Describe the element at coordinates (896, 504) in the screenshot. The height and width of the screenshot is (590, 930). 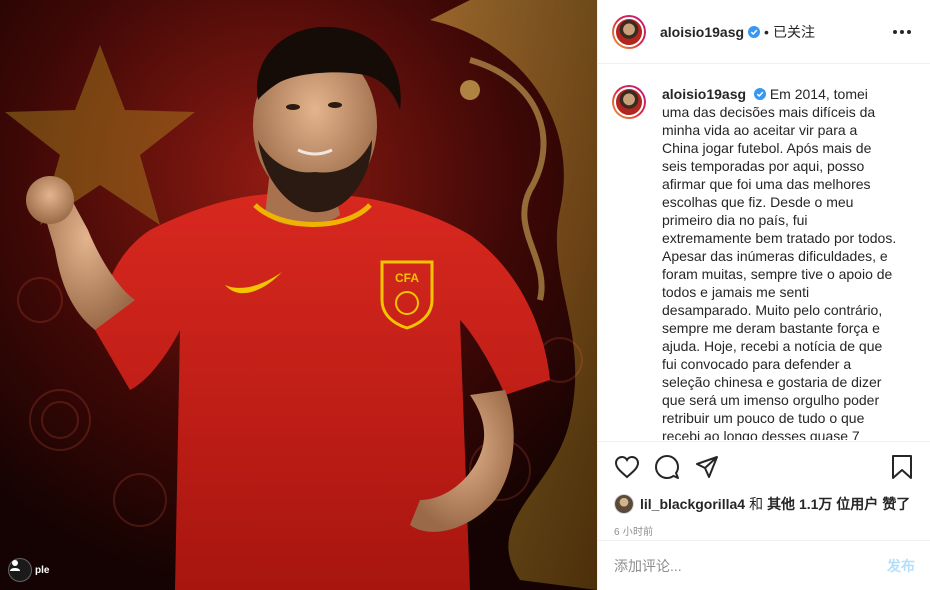
I see `likes-liked-text: 赞了` at that location.